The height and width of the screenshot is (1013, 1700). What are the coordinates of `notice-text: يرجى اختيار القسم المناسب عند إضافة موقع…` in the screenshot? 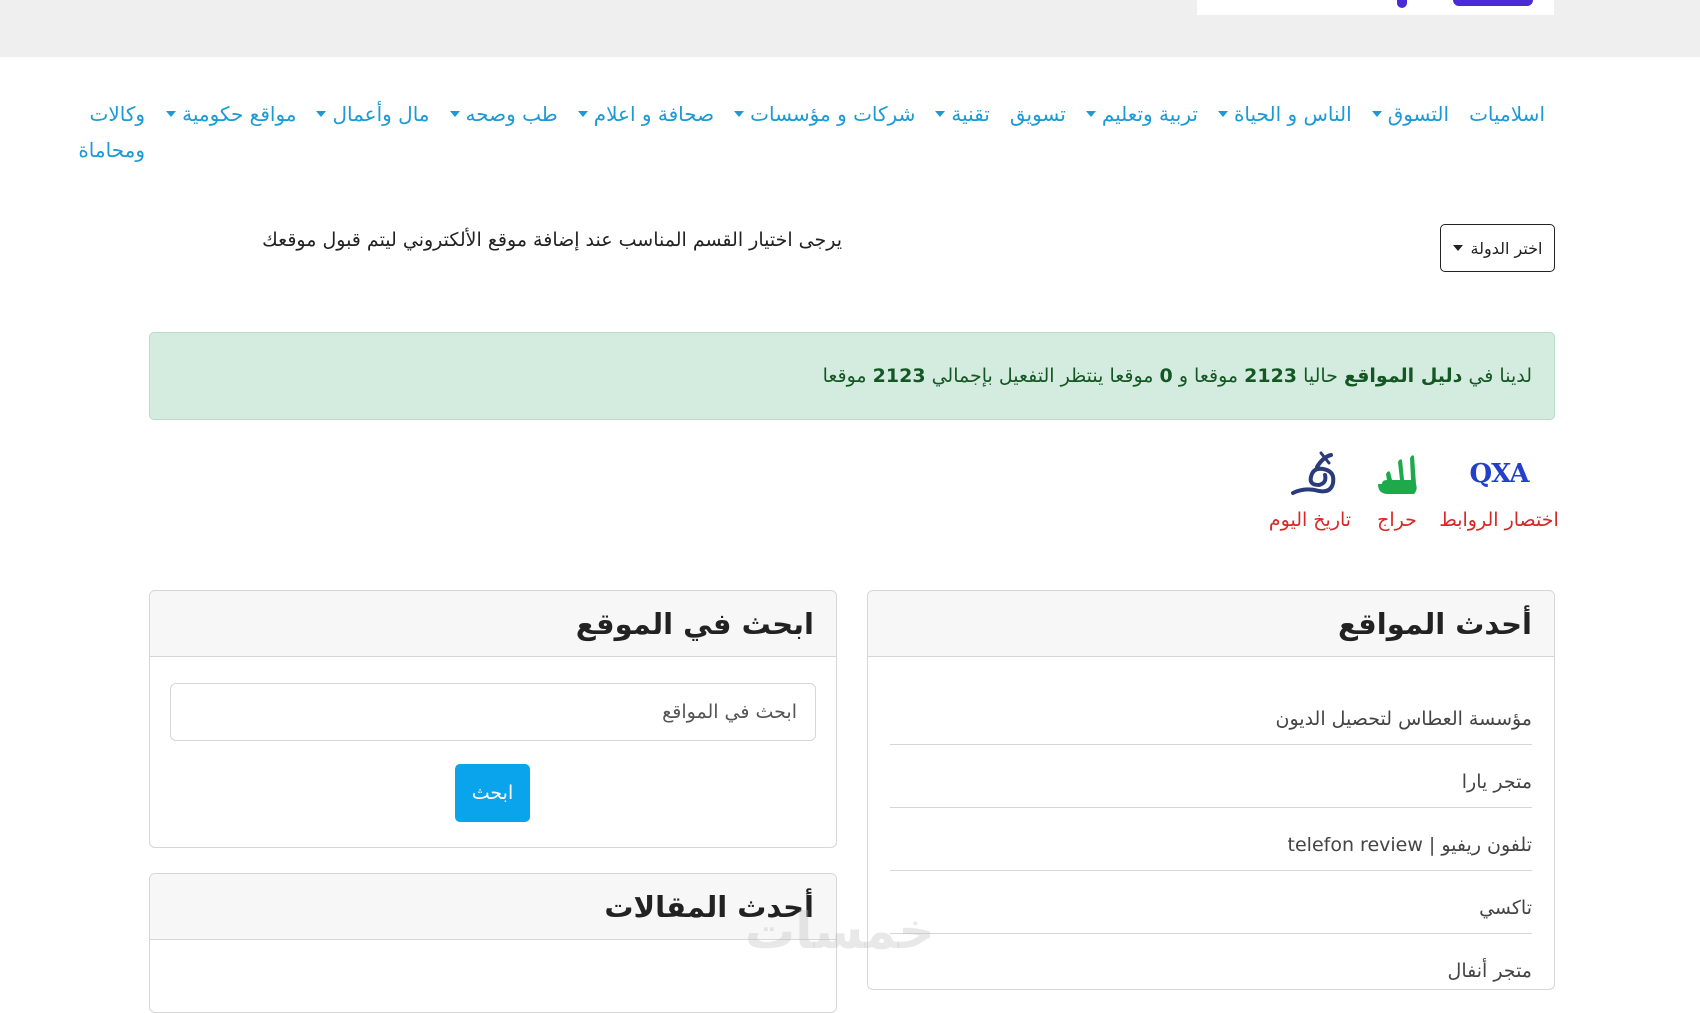 It's located at (552, 240).